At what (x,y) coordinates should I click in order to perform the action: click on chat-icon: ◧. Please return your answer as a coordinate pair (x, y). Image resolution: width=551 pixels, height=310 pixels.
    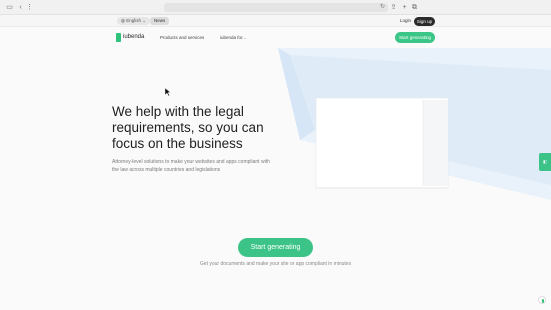
    Looking at the image, I should click on (545, 161).